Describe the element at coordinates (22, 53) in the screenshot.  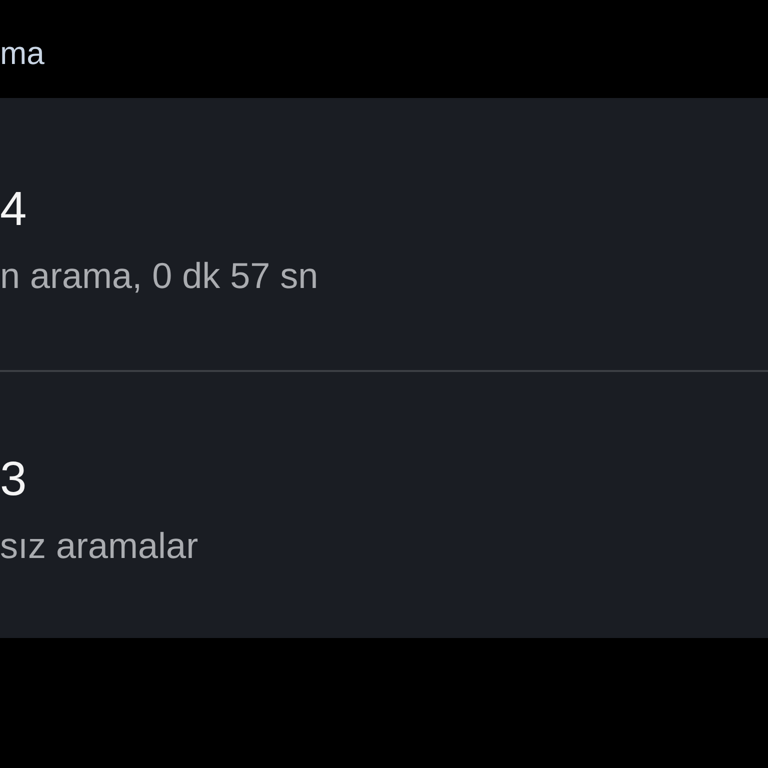
I see `header-title: ma` at that location.